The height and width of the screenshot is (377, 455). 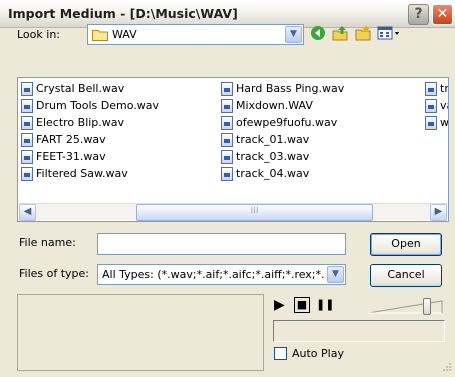 I want to click on new-folder-icon, so click(x=363, y=34).